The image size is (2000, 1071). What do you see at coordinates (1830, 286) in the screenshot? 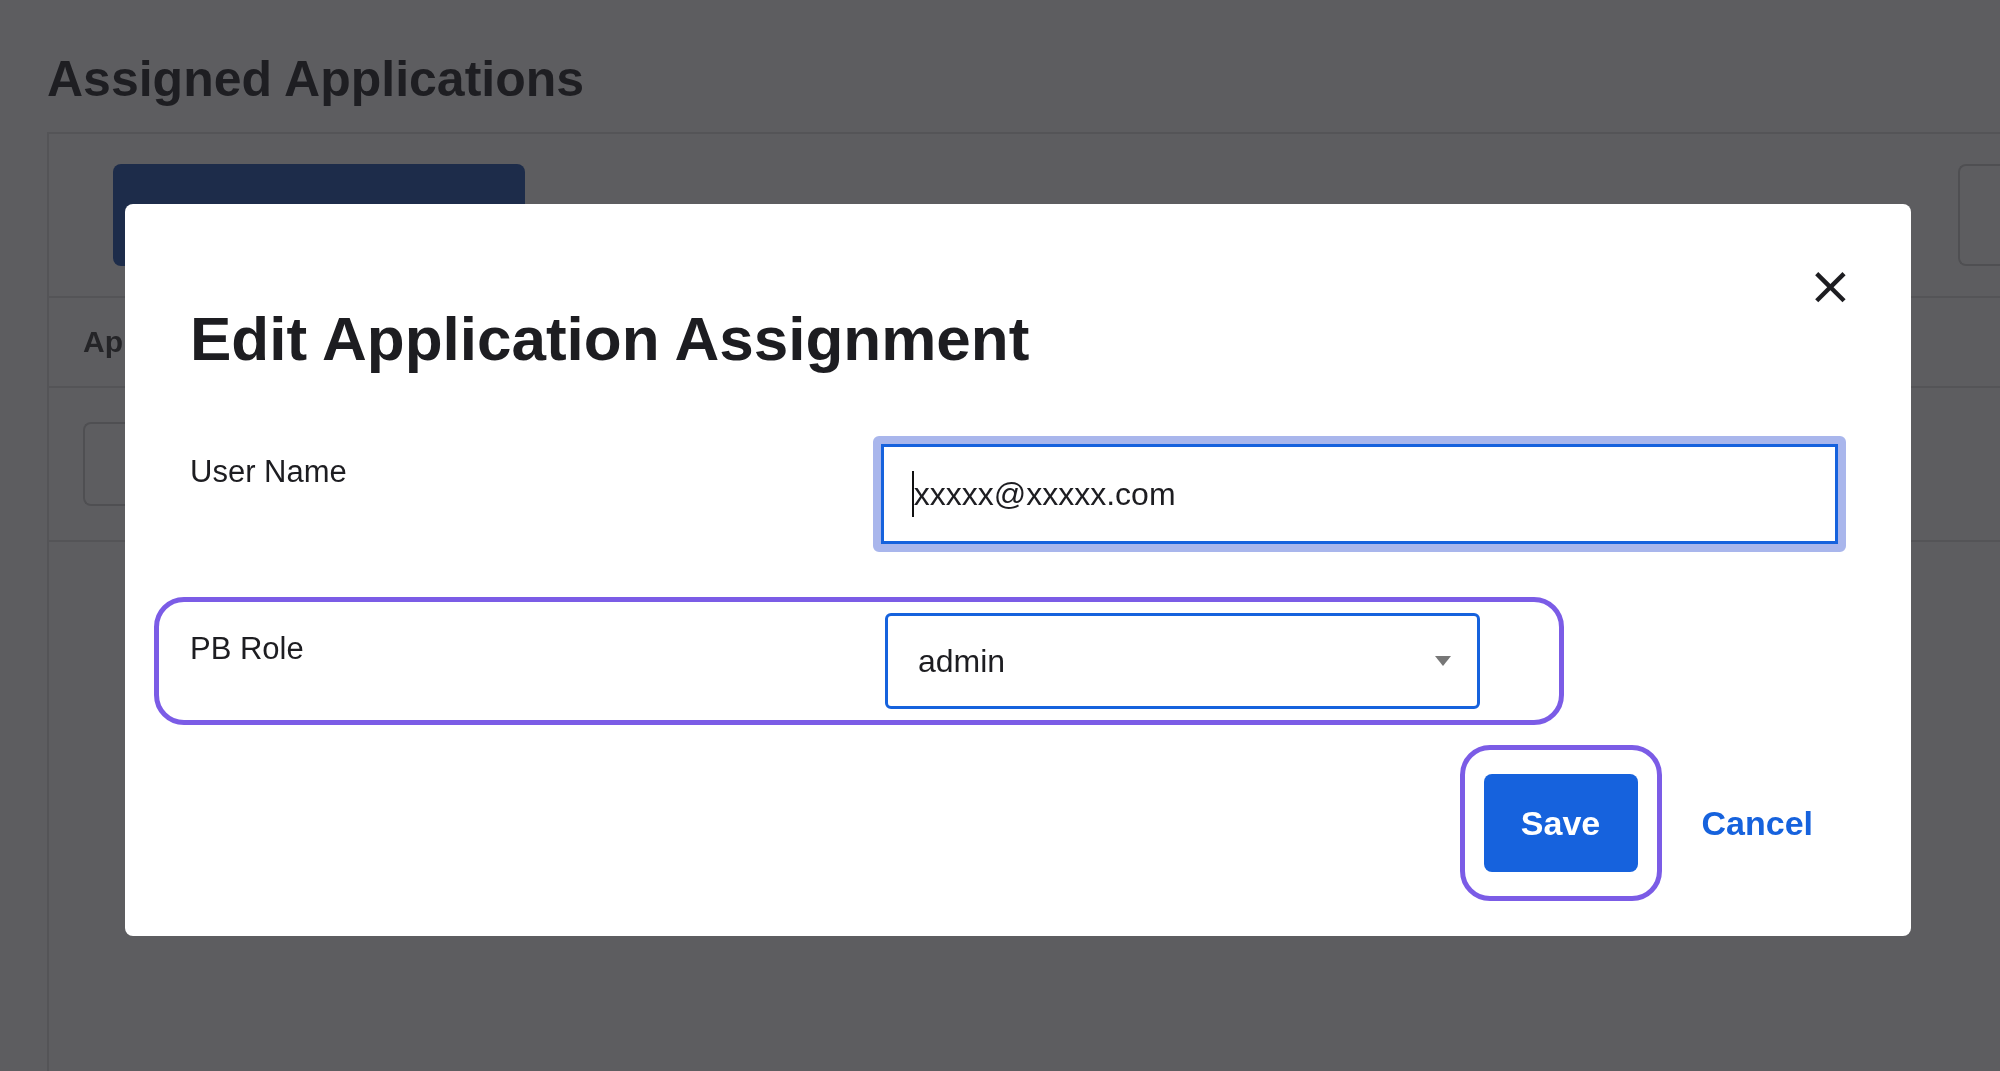
I see `close-button: ×` at bounding box center [1830, 286].